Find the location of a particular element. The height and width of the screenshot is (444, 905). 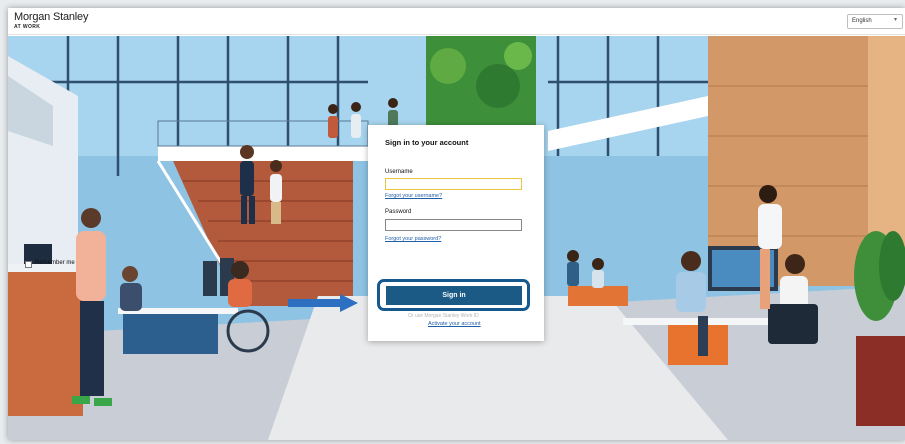

remember-me-label: Remember me is located at coordinates (55, 263).